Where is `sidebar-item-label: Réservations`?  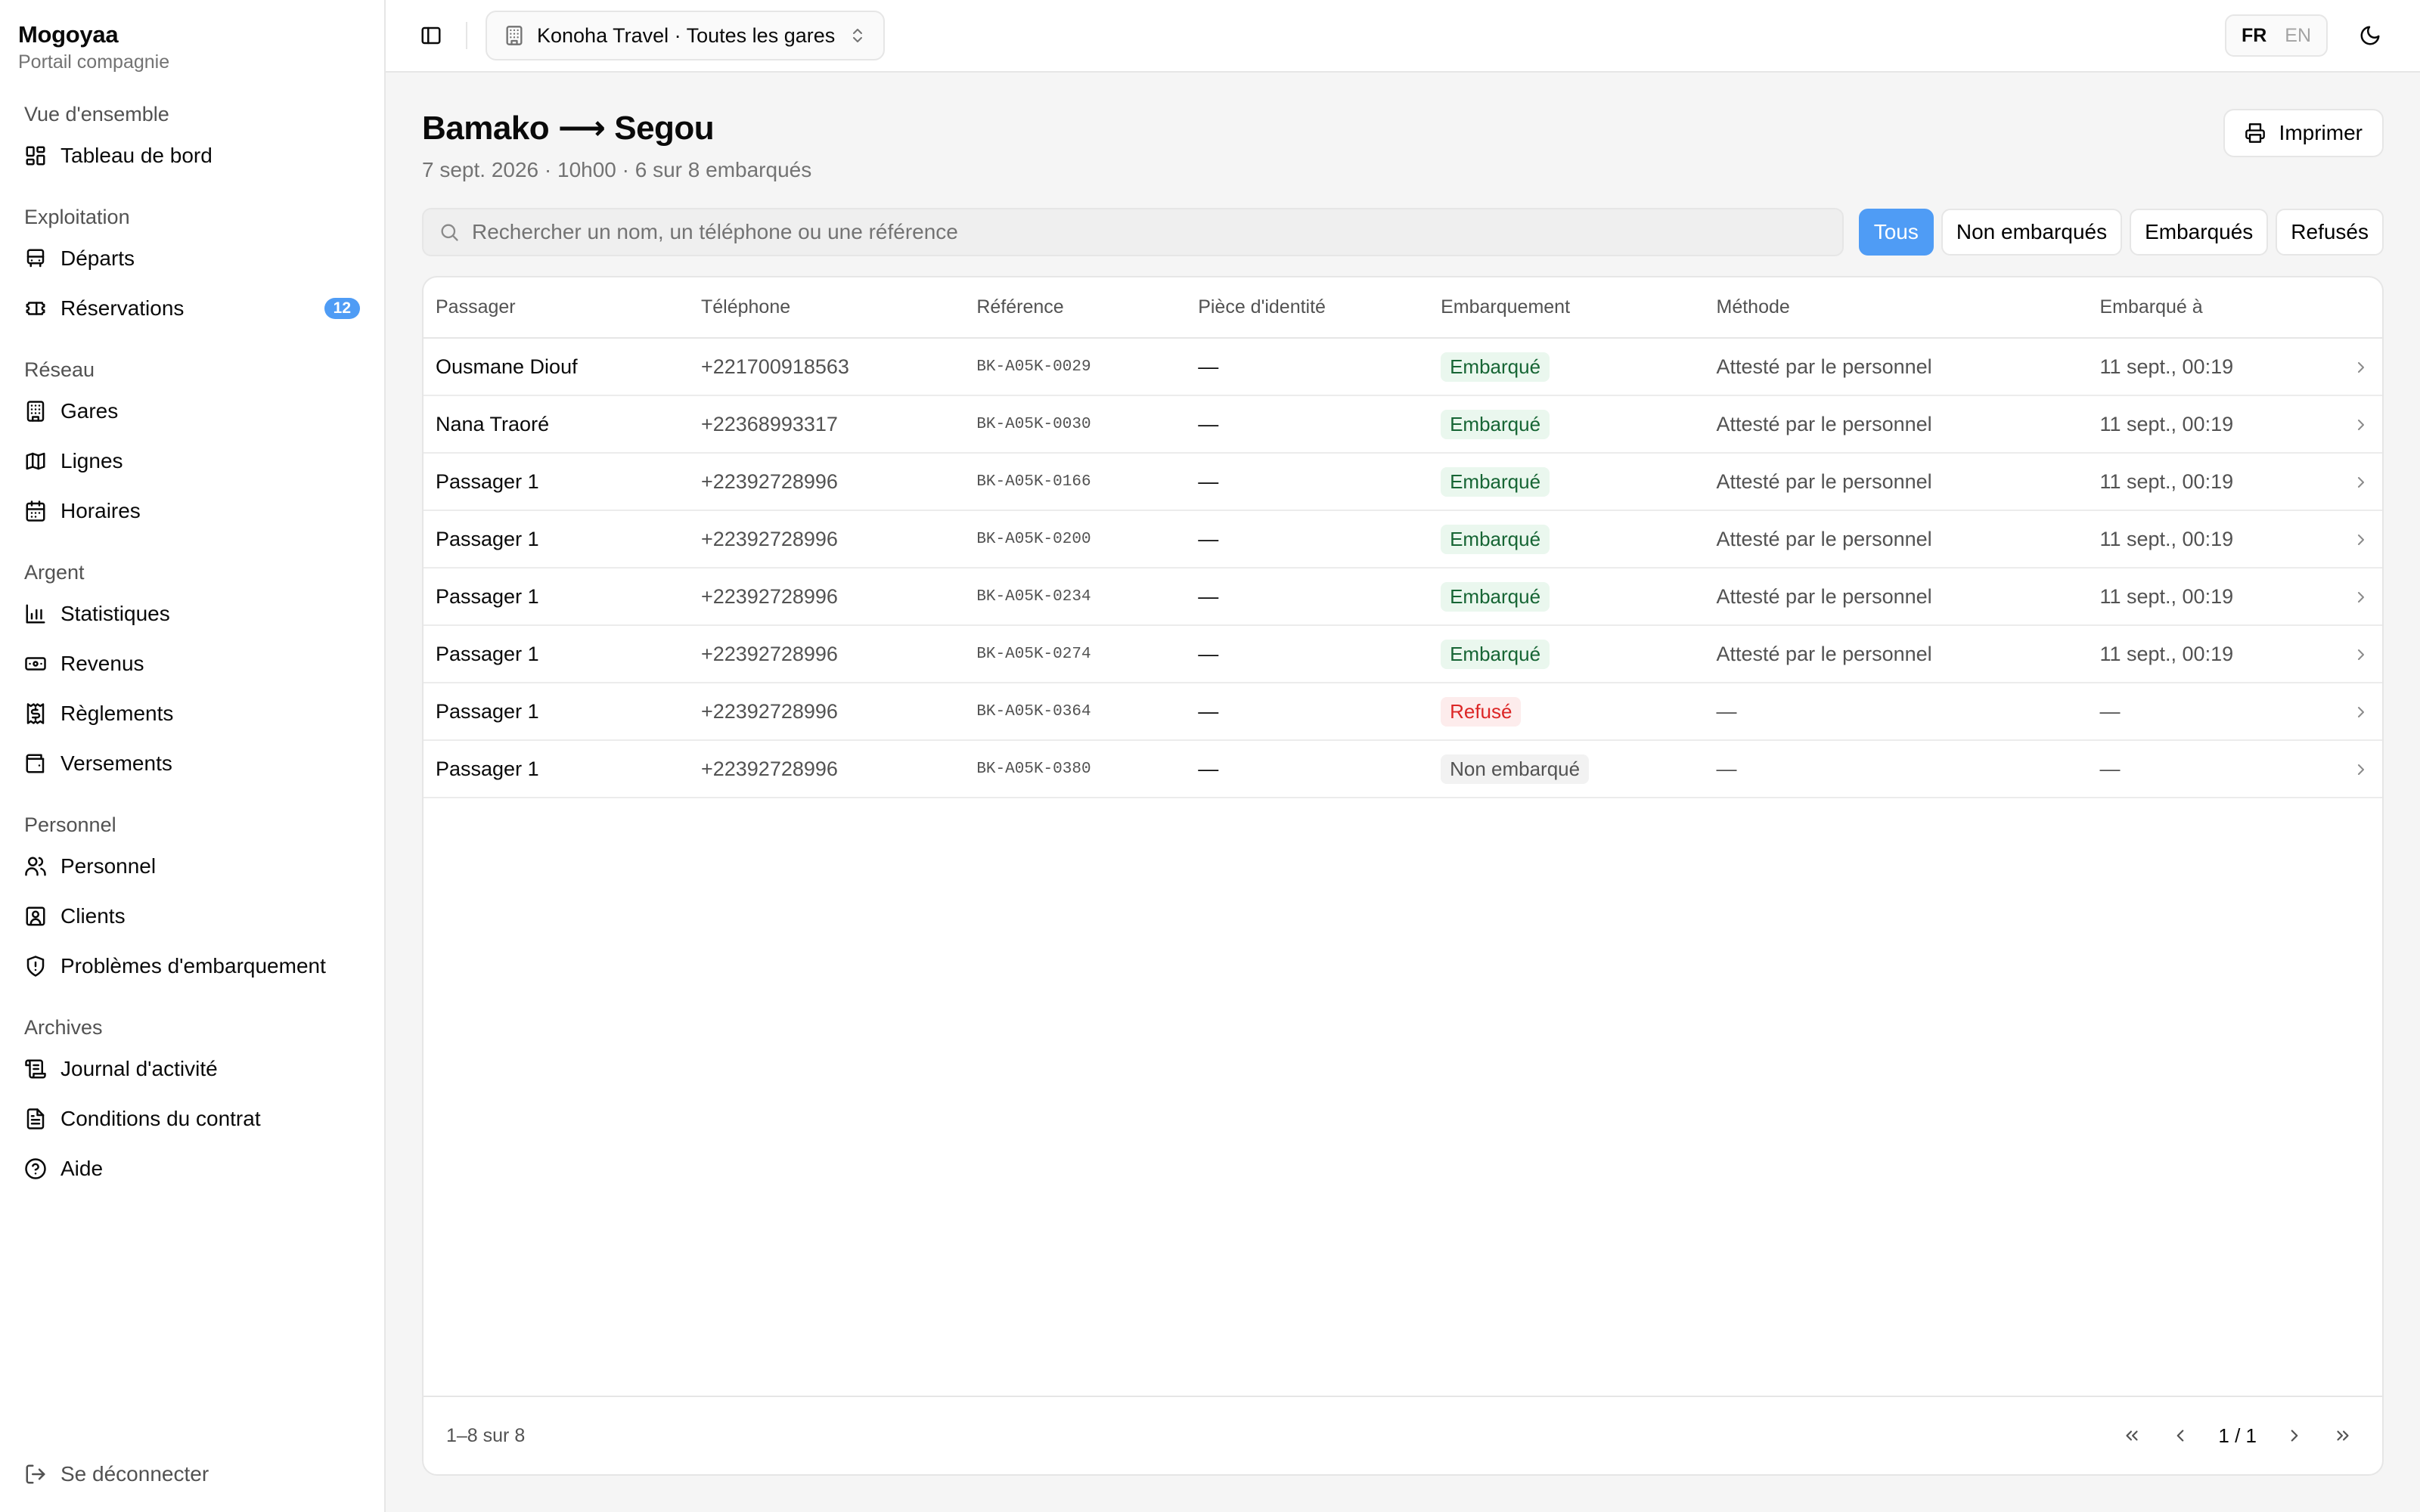
sidebar-item-label: Réservations is located at coordinates (122, 308).